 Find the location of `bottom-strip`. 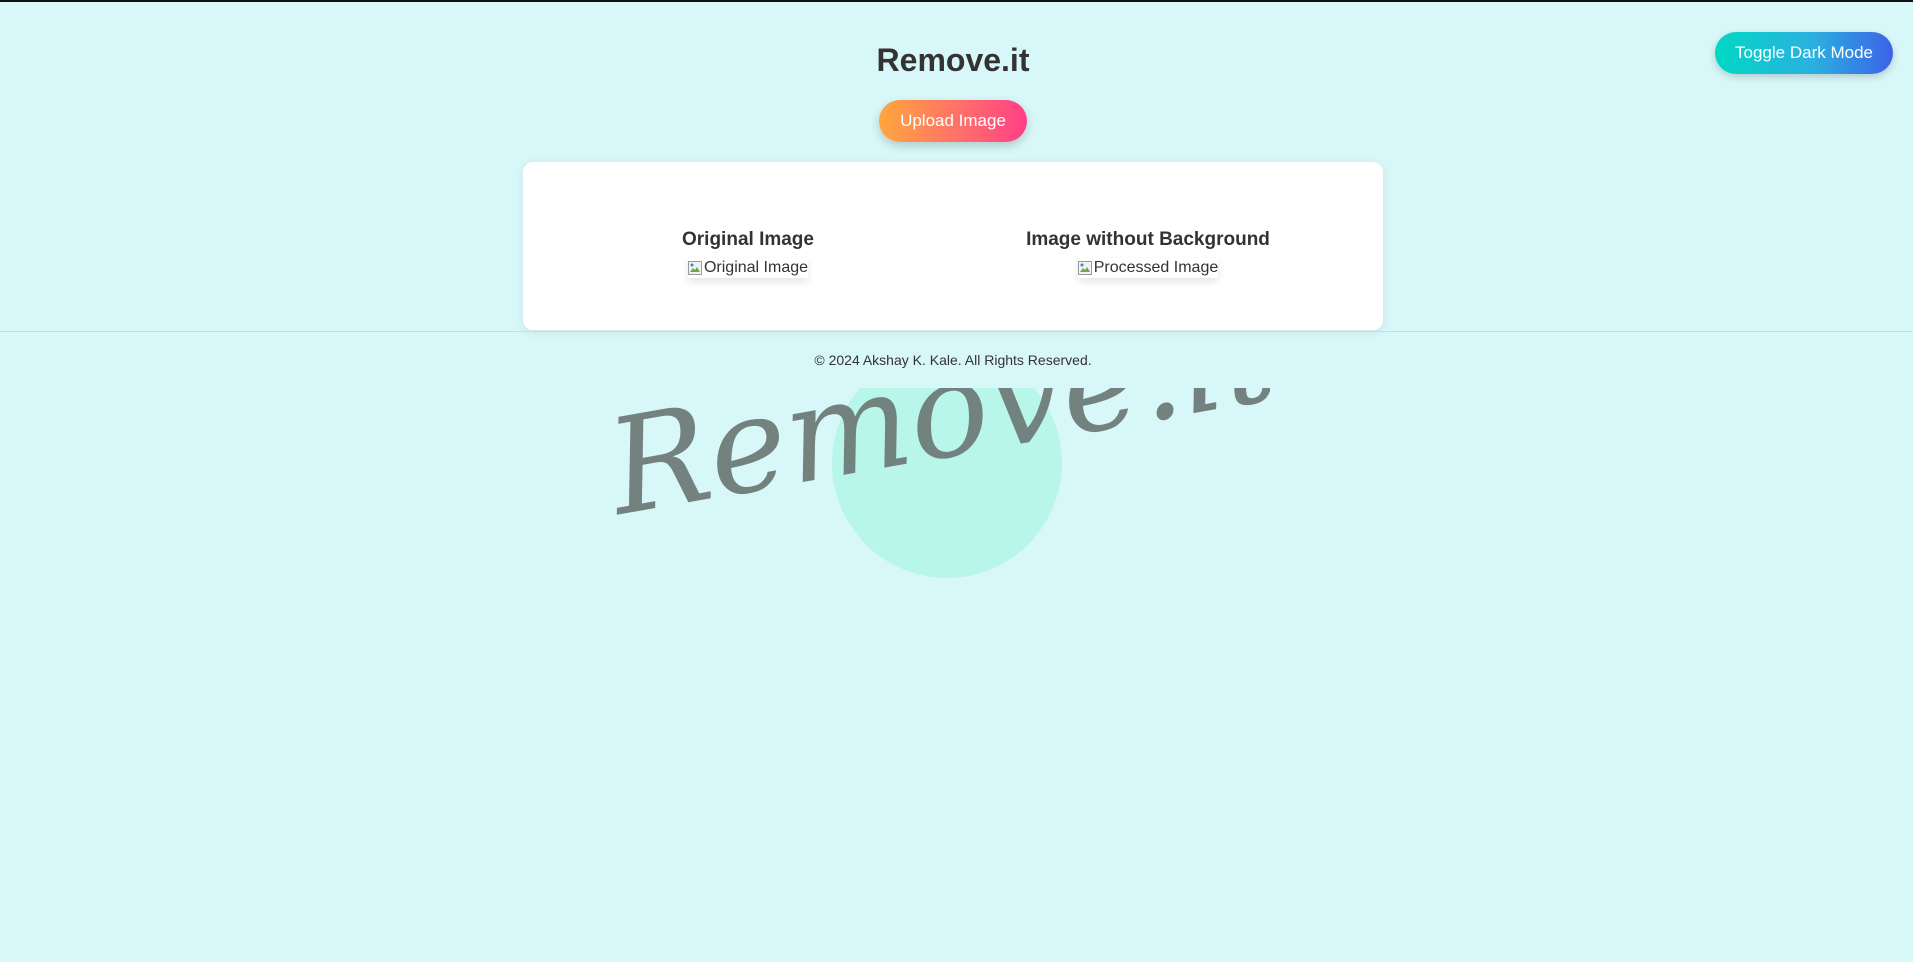

bottom-strip is located at coordinates (956, 966).